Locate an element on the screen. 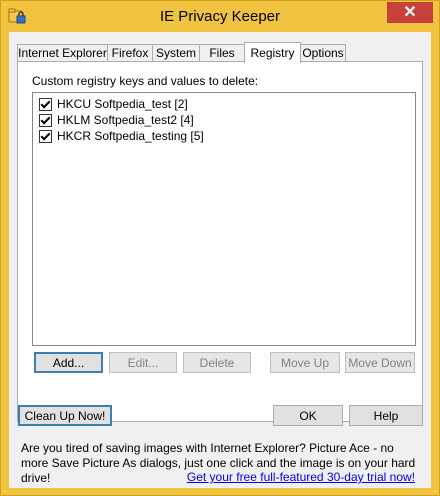 This screenshot has height=496, width=440. close-icon: ✕ is located at coordinates (410, 12).